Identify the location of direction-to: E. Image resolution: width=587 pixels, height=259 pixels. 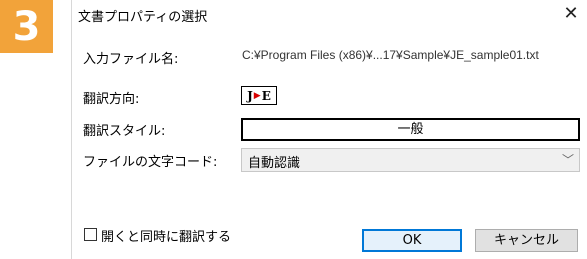
(266, 95).